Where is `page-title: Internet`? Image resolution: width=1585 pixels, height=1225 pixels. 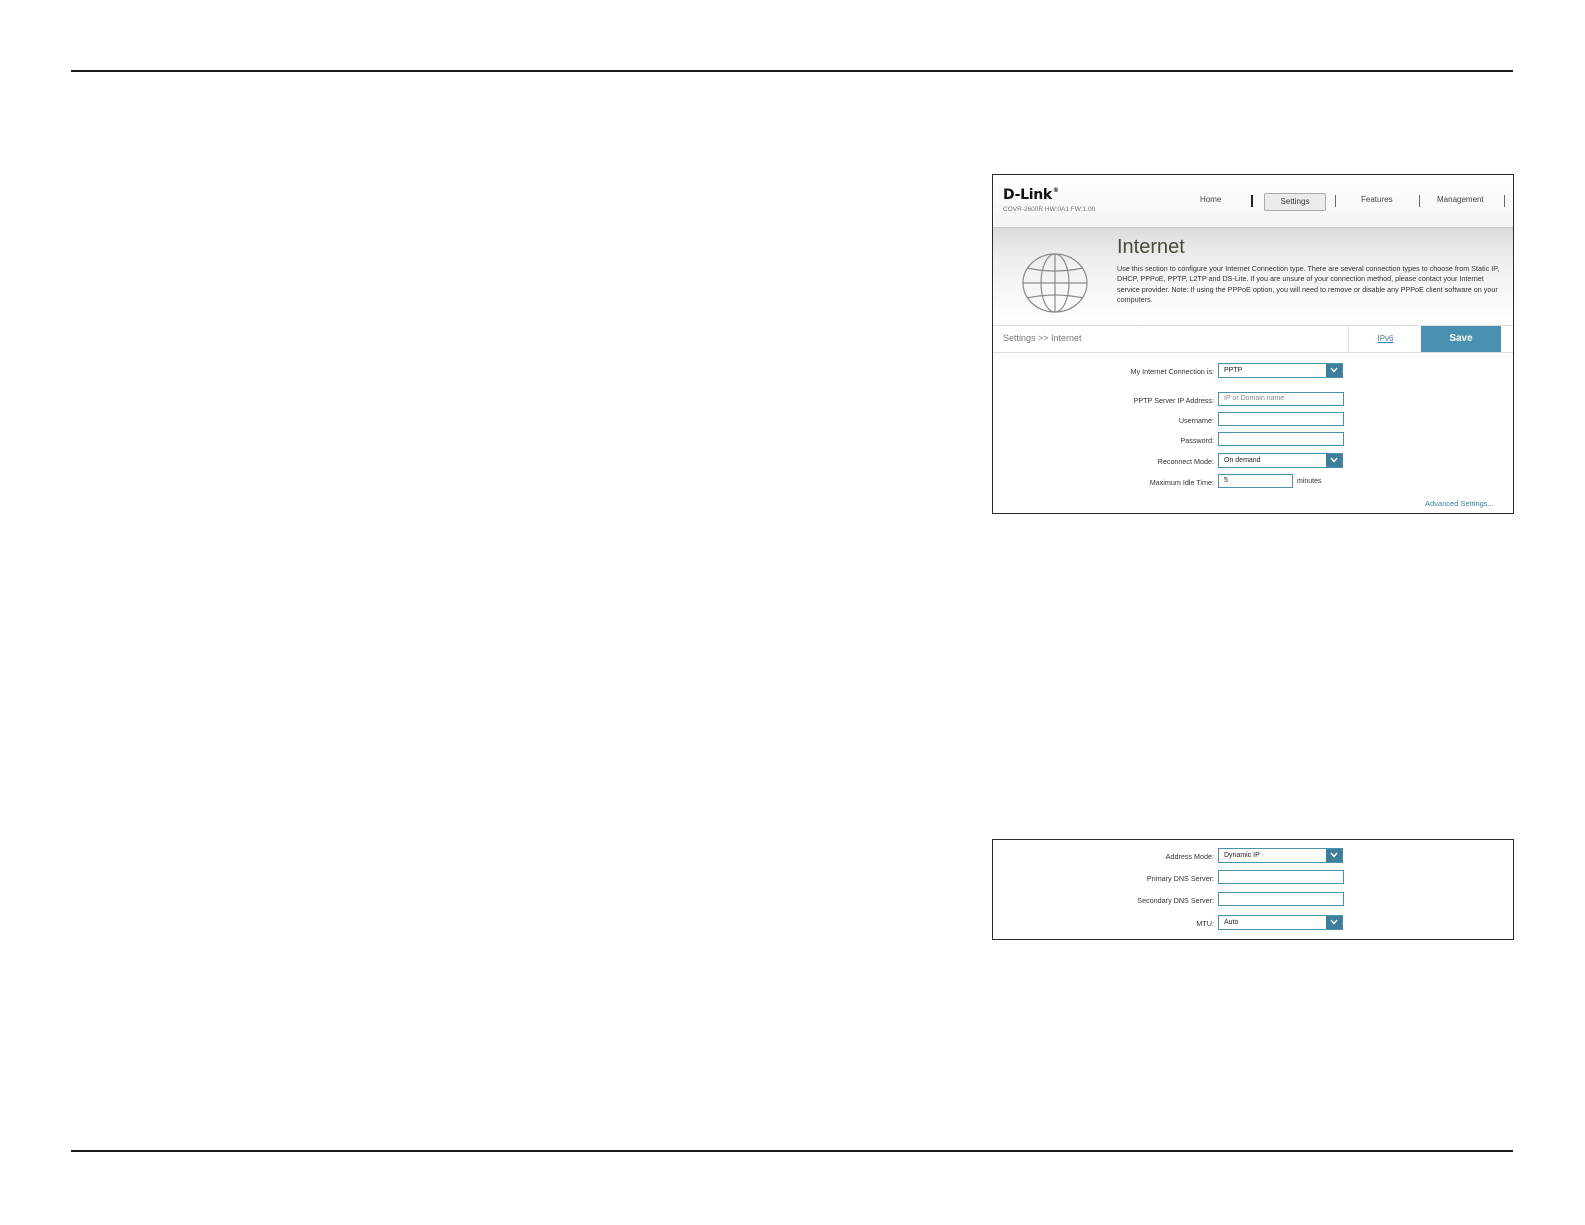
page-title: Internet is located at coordinates (1151, 247).